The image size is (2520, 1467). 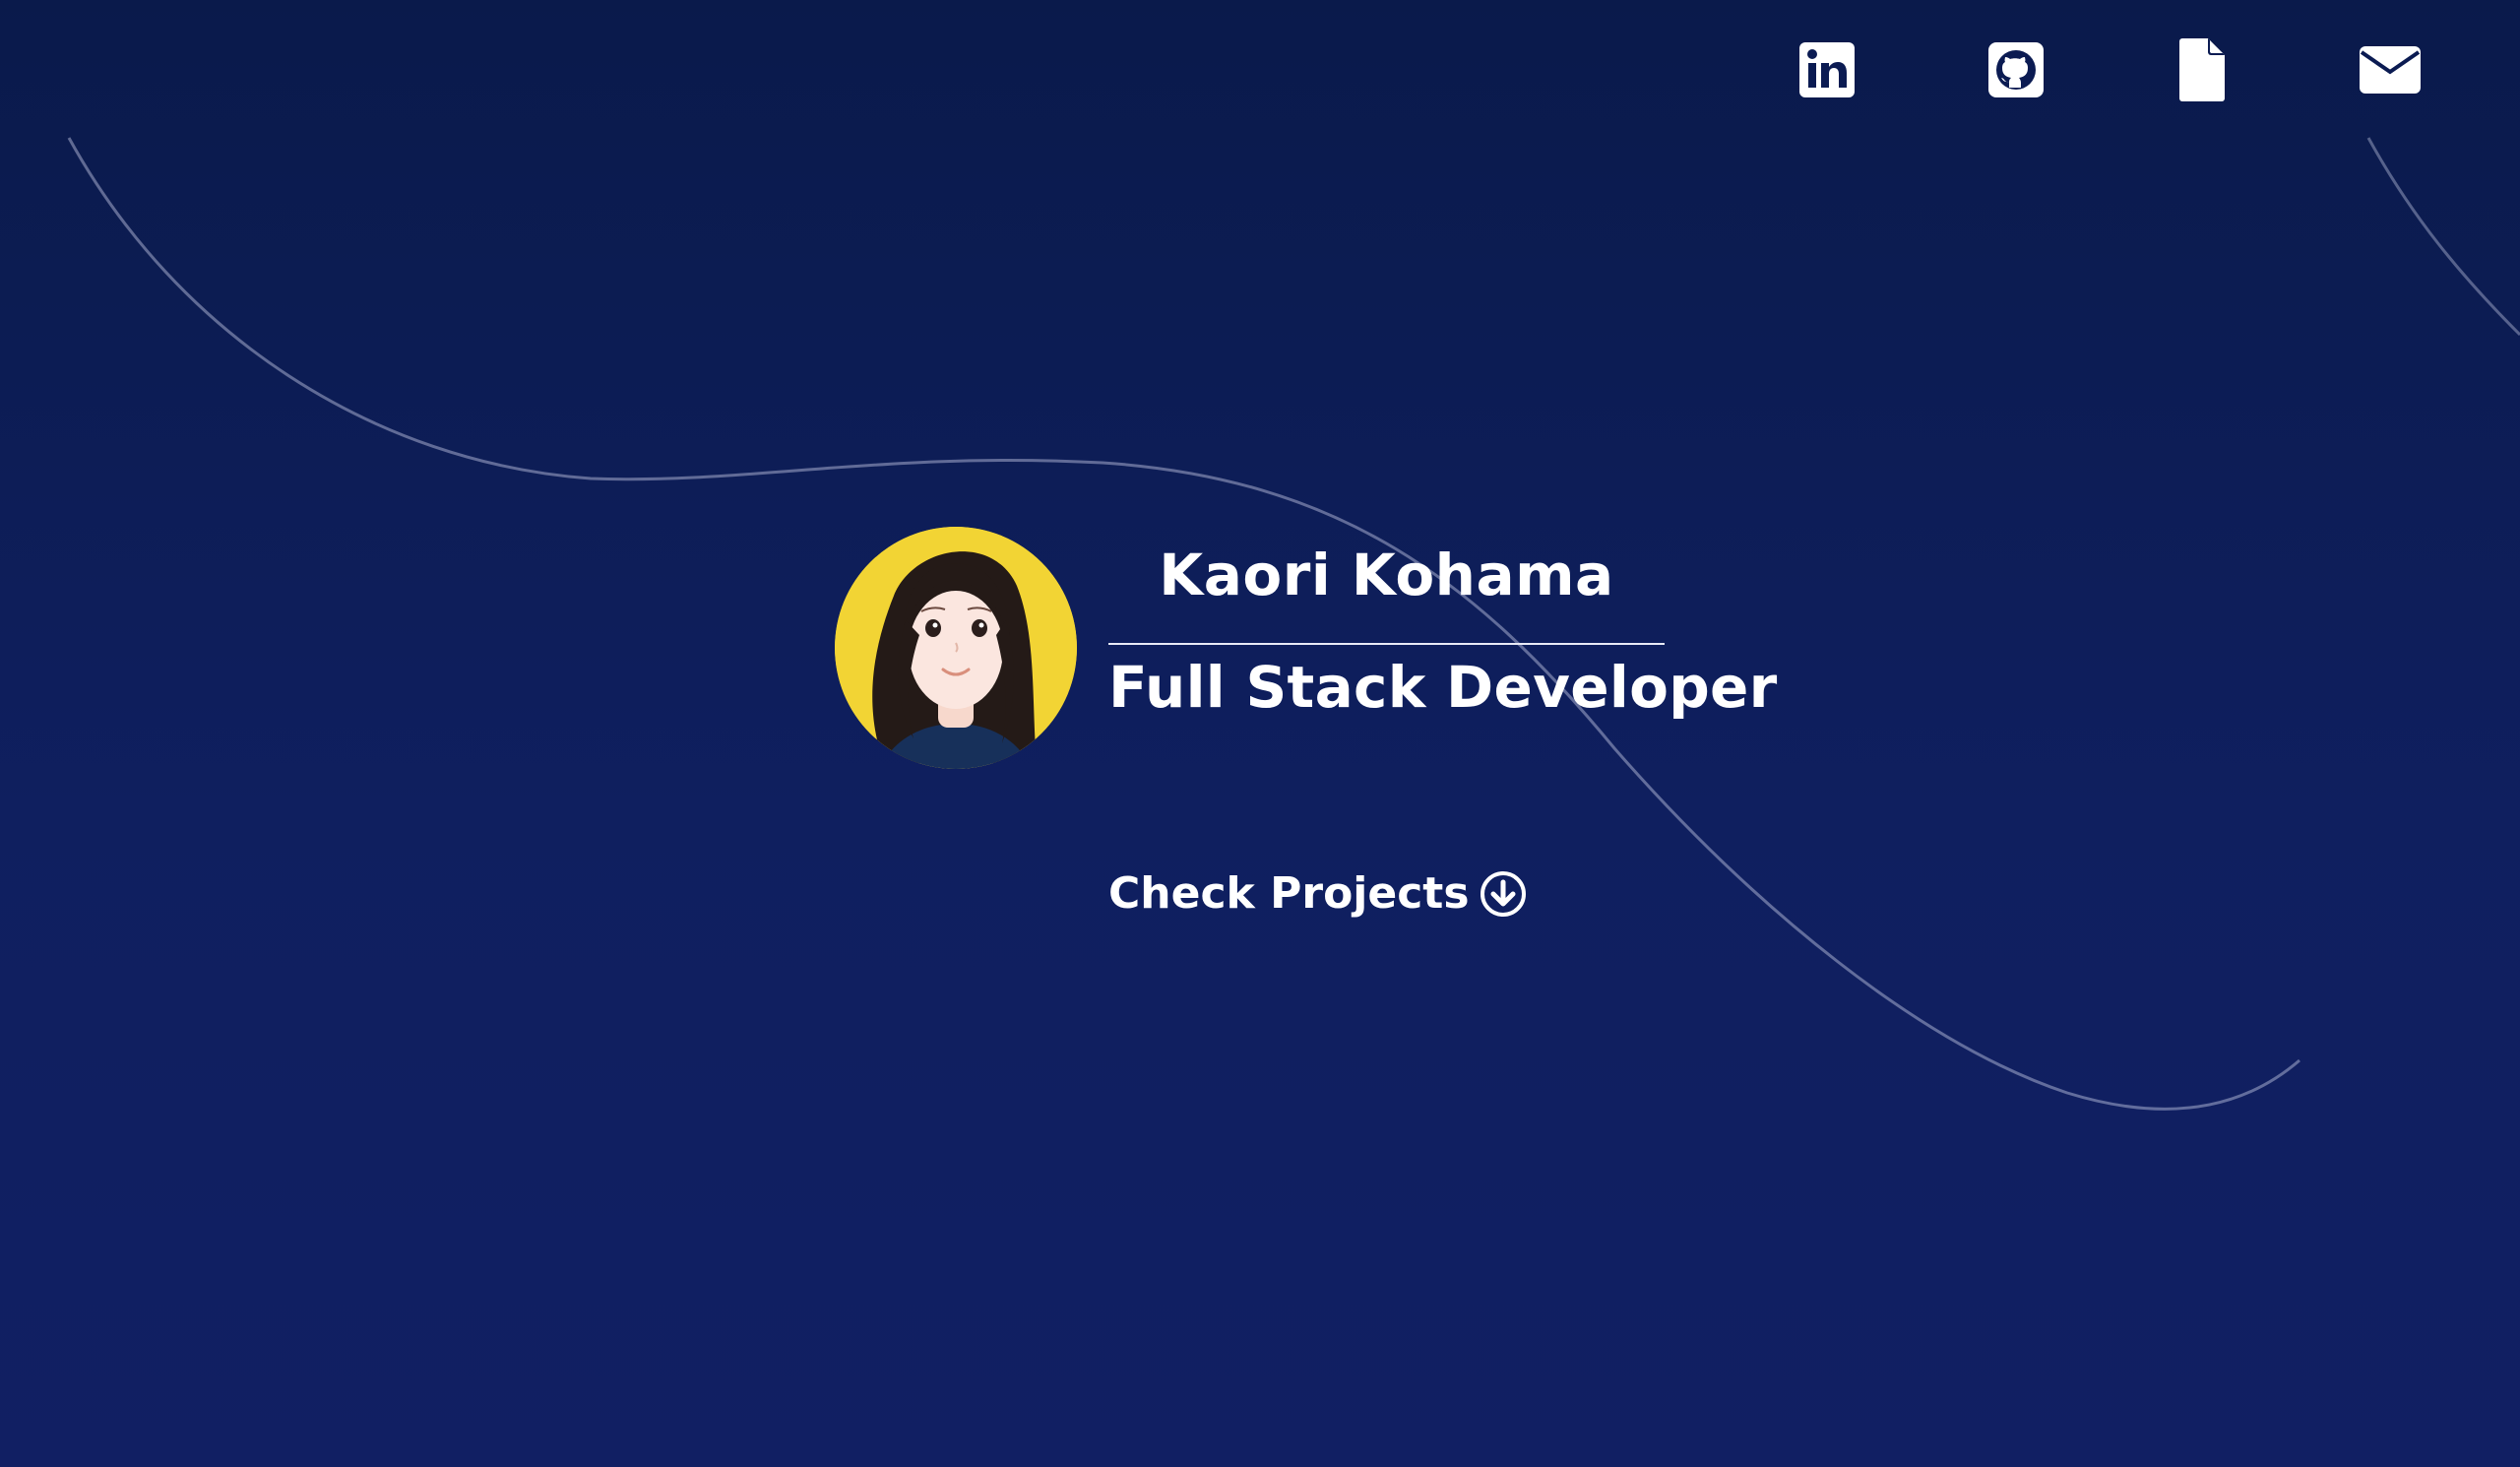 I want to click on linkedin-link, so click(x=1827, y=69).